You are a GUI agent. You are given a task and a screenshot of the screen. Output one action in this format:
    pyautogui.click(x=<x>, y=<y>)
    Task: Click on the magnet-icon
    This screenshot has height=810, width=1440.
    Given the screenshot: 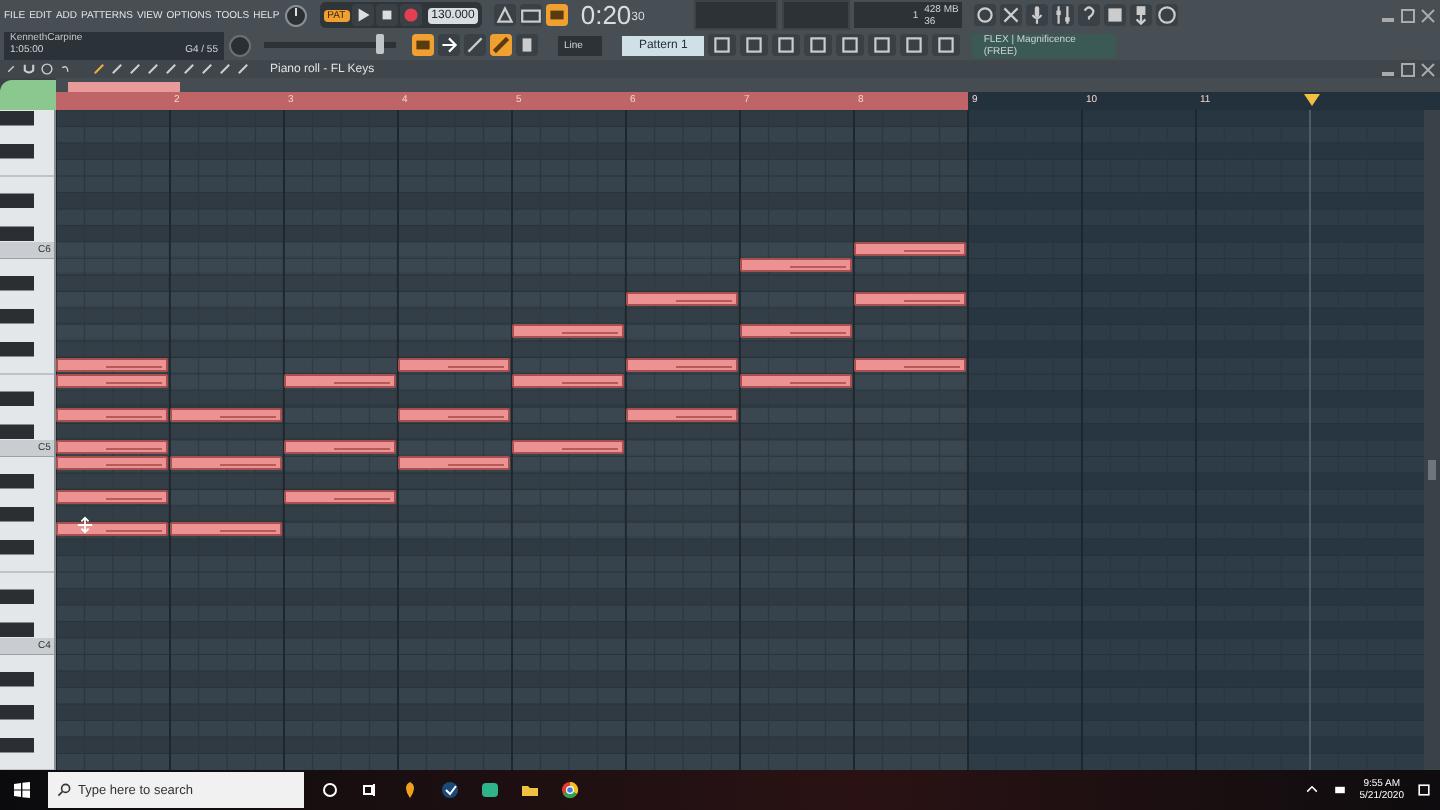 What is the action you would take?
    pyautogui.click(x=29, y=69)
    